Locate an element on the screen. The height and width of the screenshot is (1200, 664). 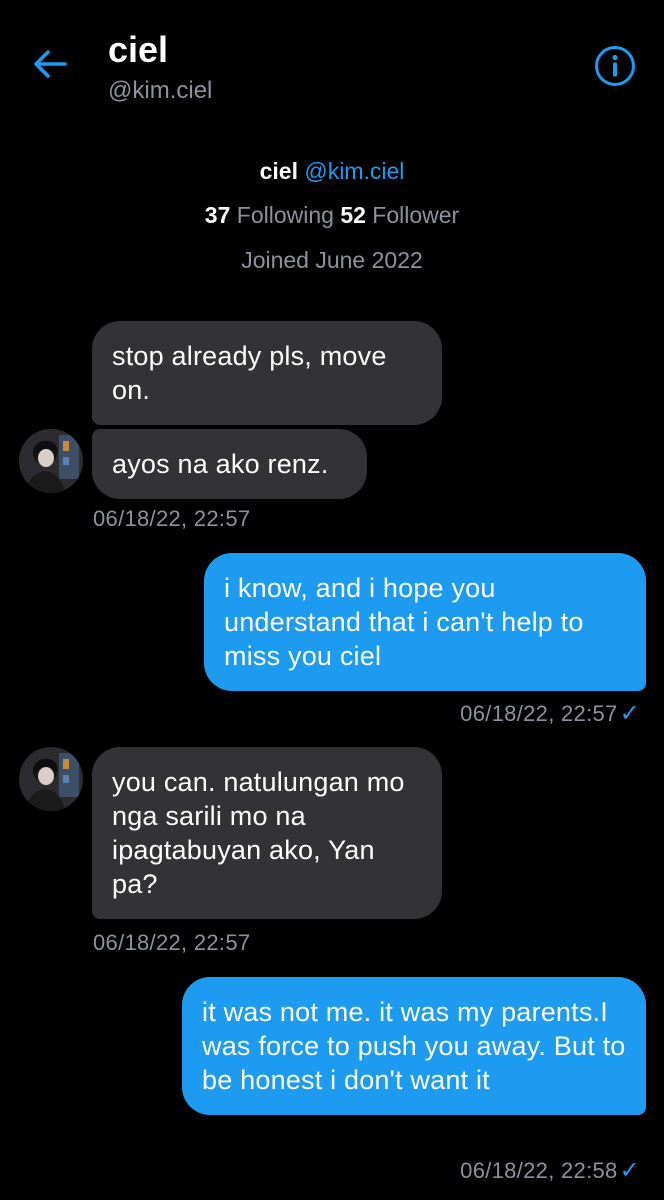
profile-stats: 37 Following 52 Follower is located at coordinates (332, 215).